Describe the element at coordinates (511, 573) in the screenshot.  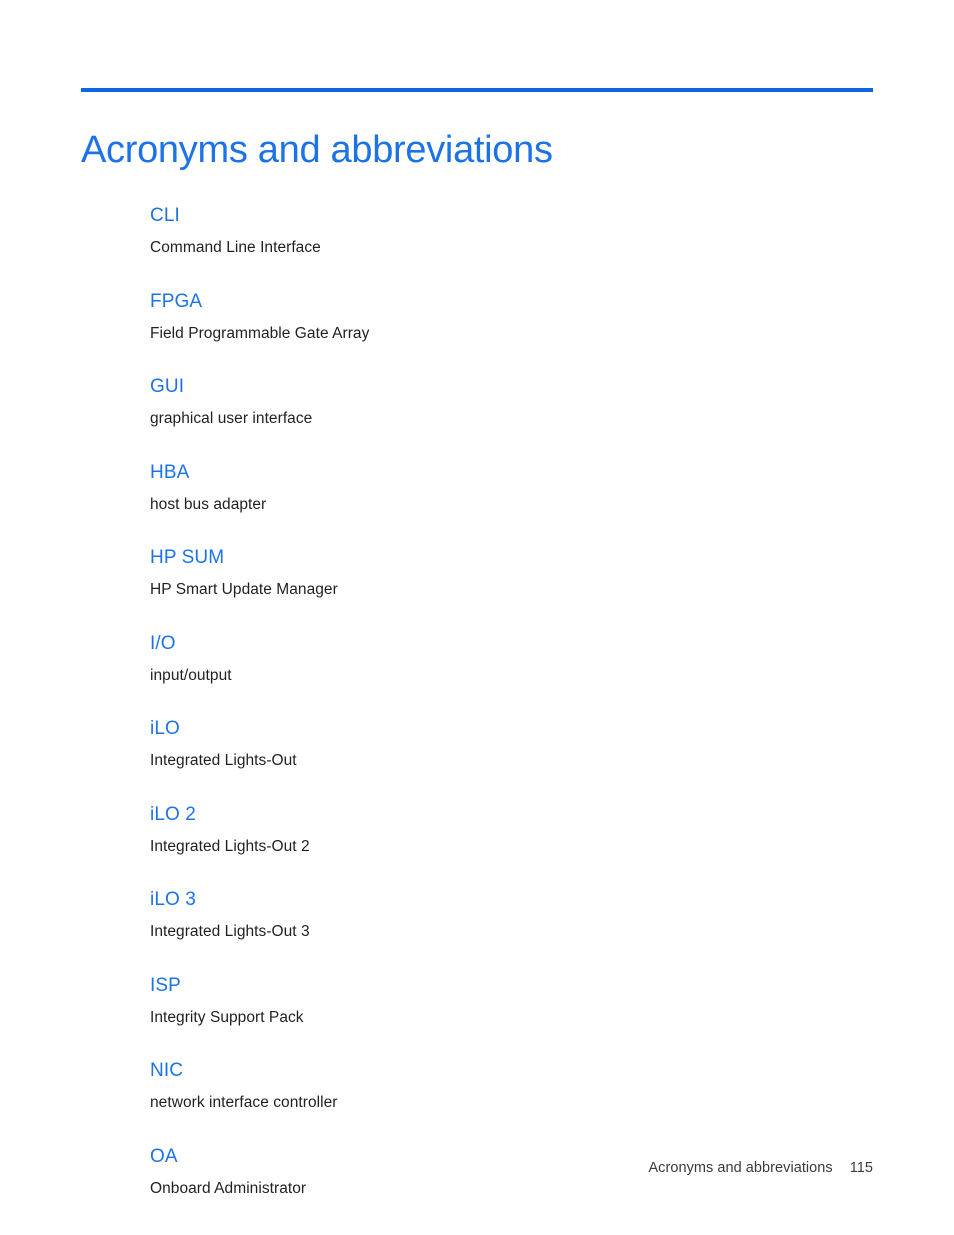
I see `glossary-entry: HP SUM HP Smart Update Manager` at that location.